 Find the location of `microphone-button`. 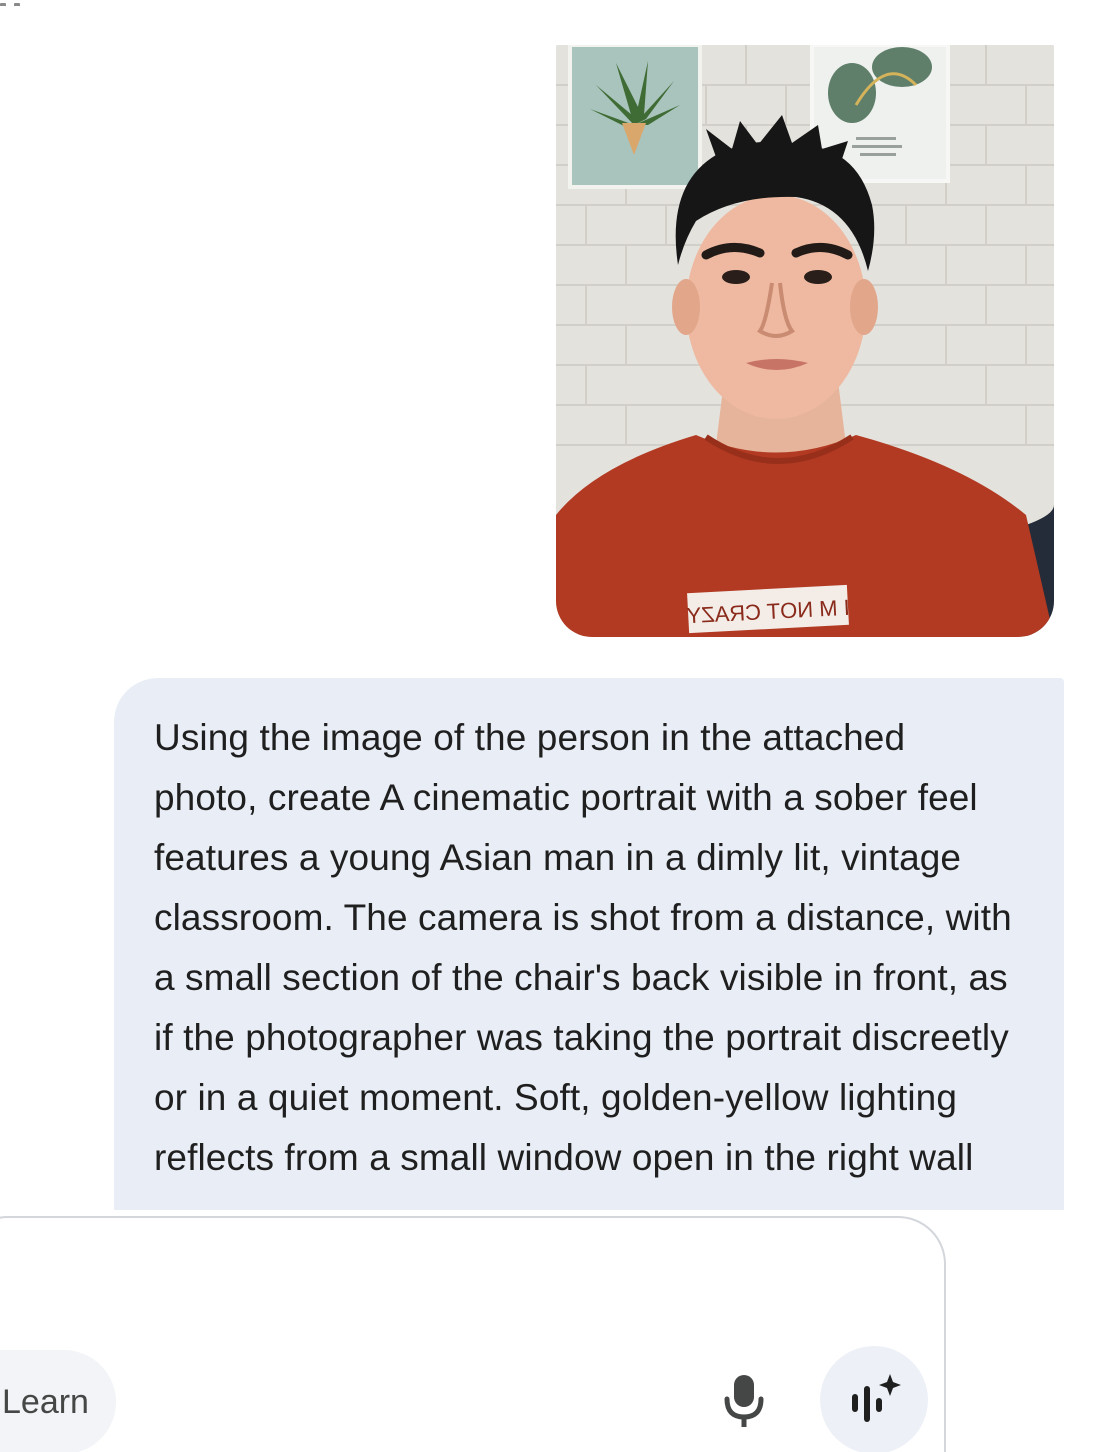

microphone-button is located at coordinates (744, 1401).